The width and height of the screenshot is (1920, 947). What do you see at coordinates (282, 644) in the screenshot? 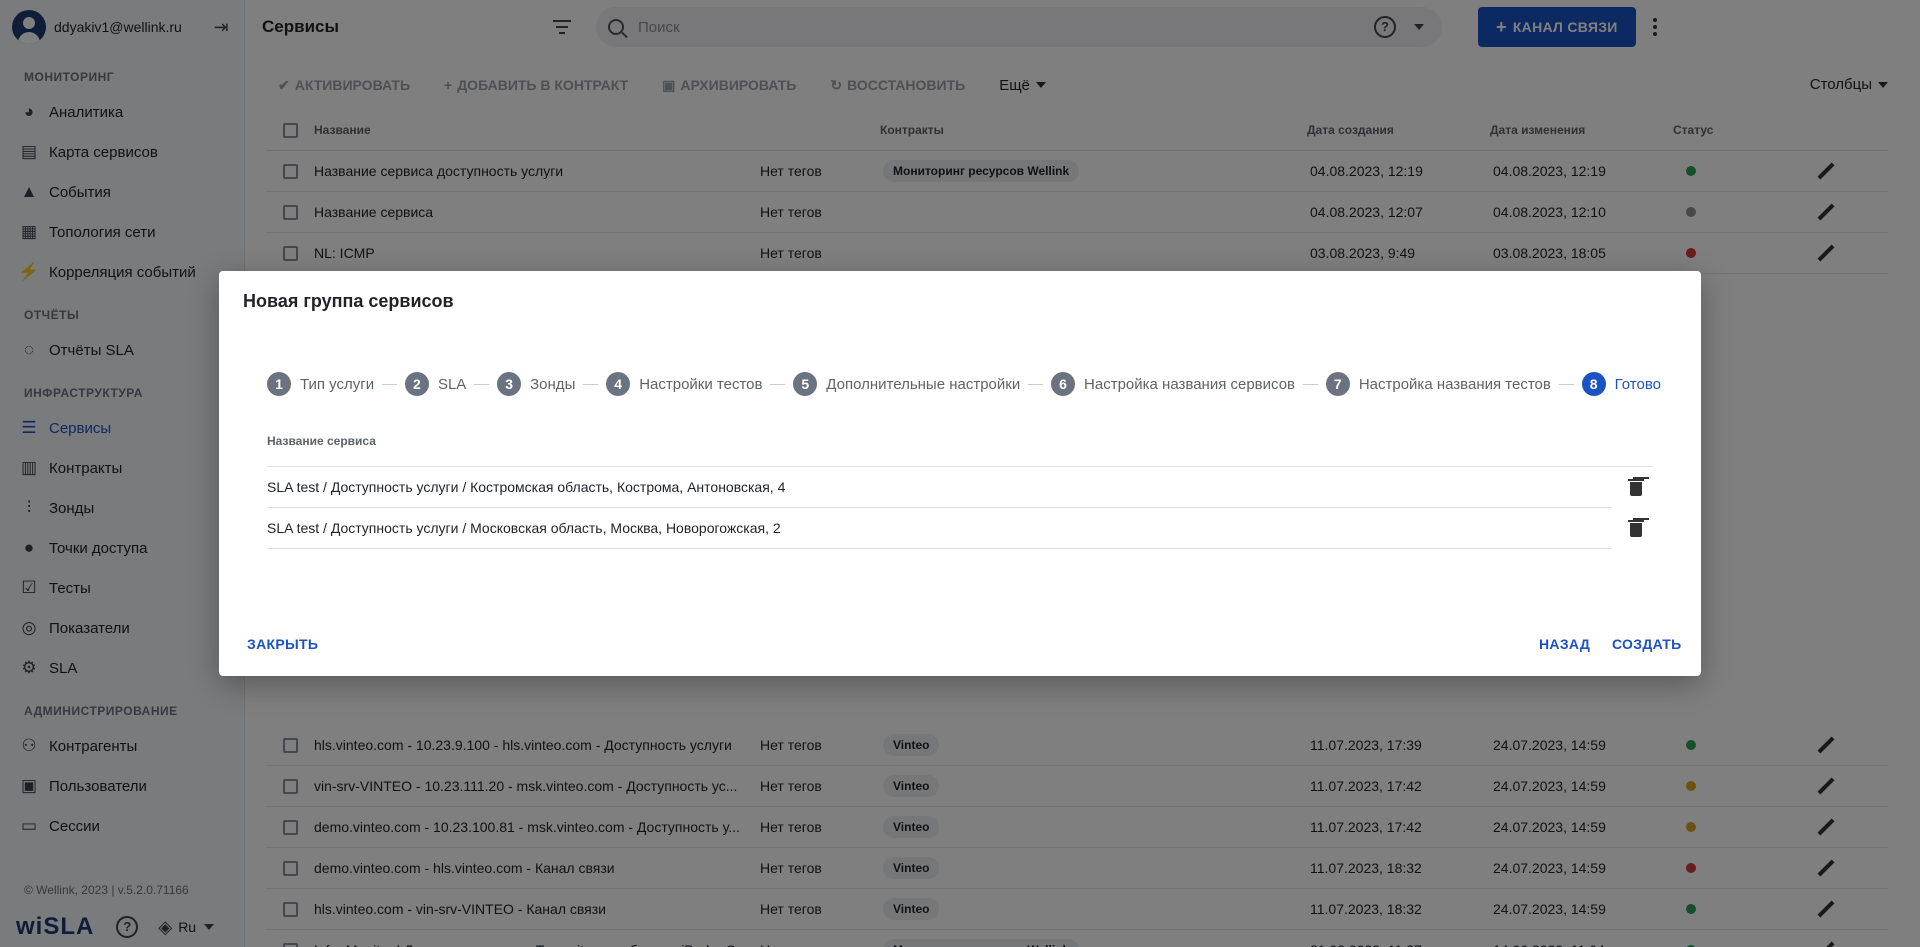
I see `close-button: ЗАКРЫТЬ` at bounding box center [282, 644].